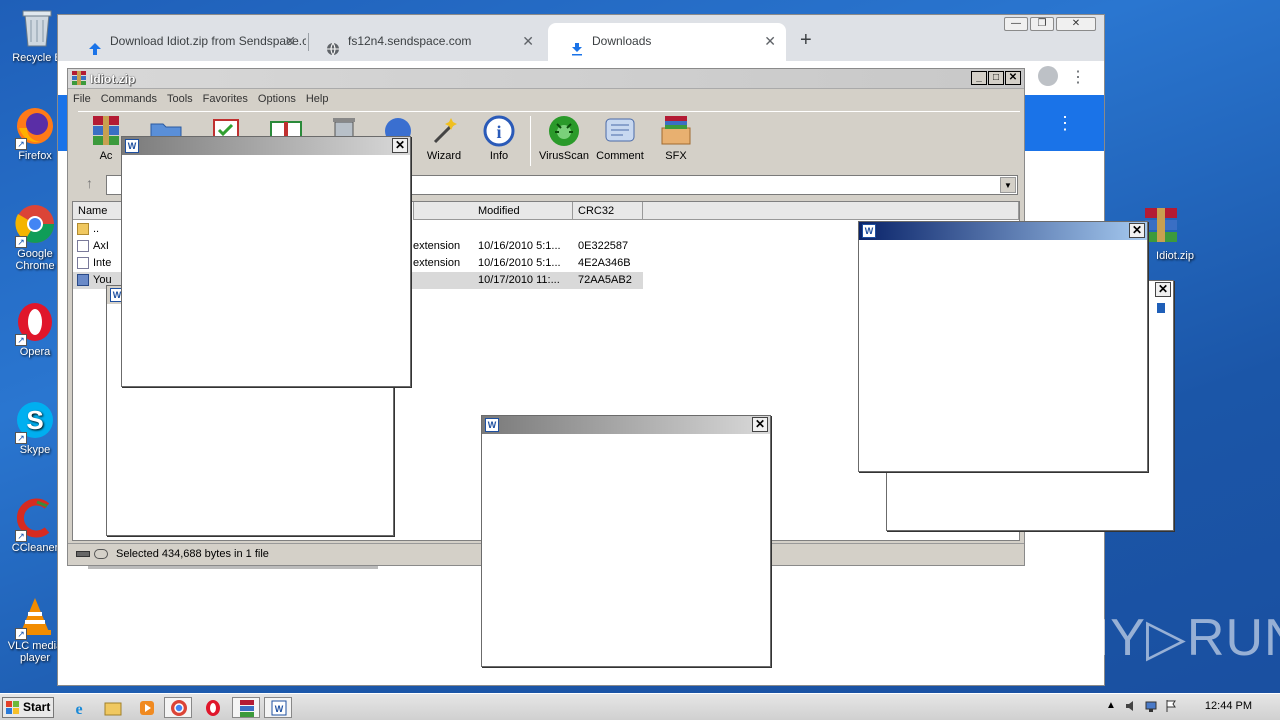 The width and height of the screenshot is (1280, 720). Describe the element at coordinates (96, 229) in the screenshot. I see `file-name: ..` at that location.